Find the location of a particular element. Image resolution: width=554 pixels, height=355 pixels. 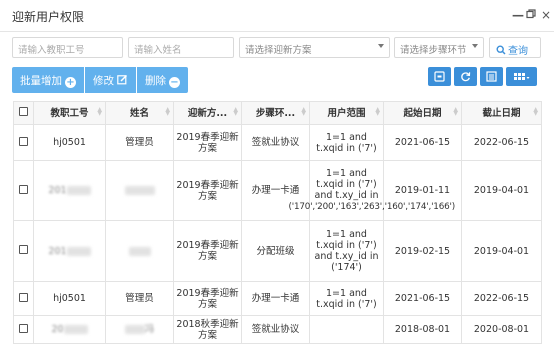

window-title: 迎新用户权限 is located at coordinates (48, 17).